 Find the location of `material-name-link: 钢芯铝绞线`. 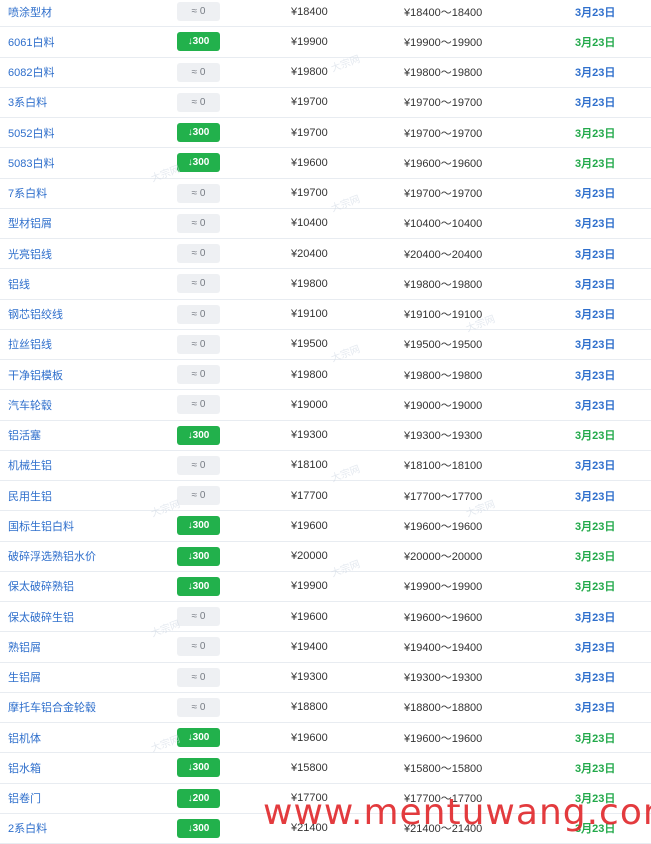

material-name-link: 钢芯铝绞线 is located at coordinates (35, 314).